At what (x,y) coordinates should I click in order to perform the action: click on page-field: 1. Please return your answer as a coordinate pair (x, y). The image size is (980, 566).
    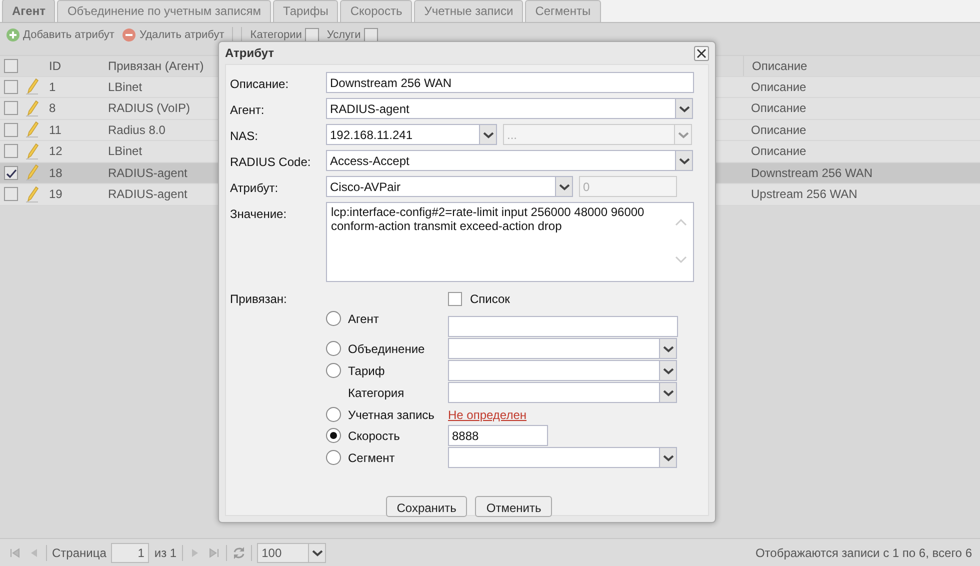
    Looking at the image, I should click on (130, 552).